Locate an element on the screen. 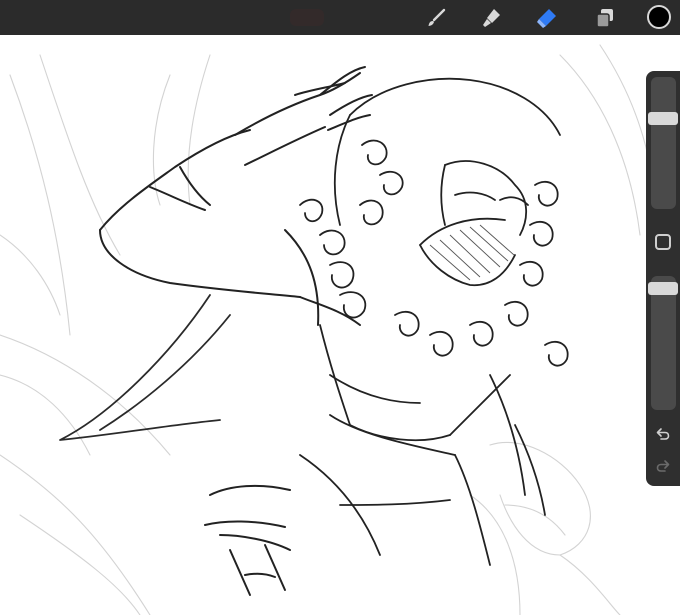 This screenshot has height=615, width=680. brush-icon is located at coordinates (437, 17).